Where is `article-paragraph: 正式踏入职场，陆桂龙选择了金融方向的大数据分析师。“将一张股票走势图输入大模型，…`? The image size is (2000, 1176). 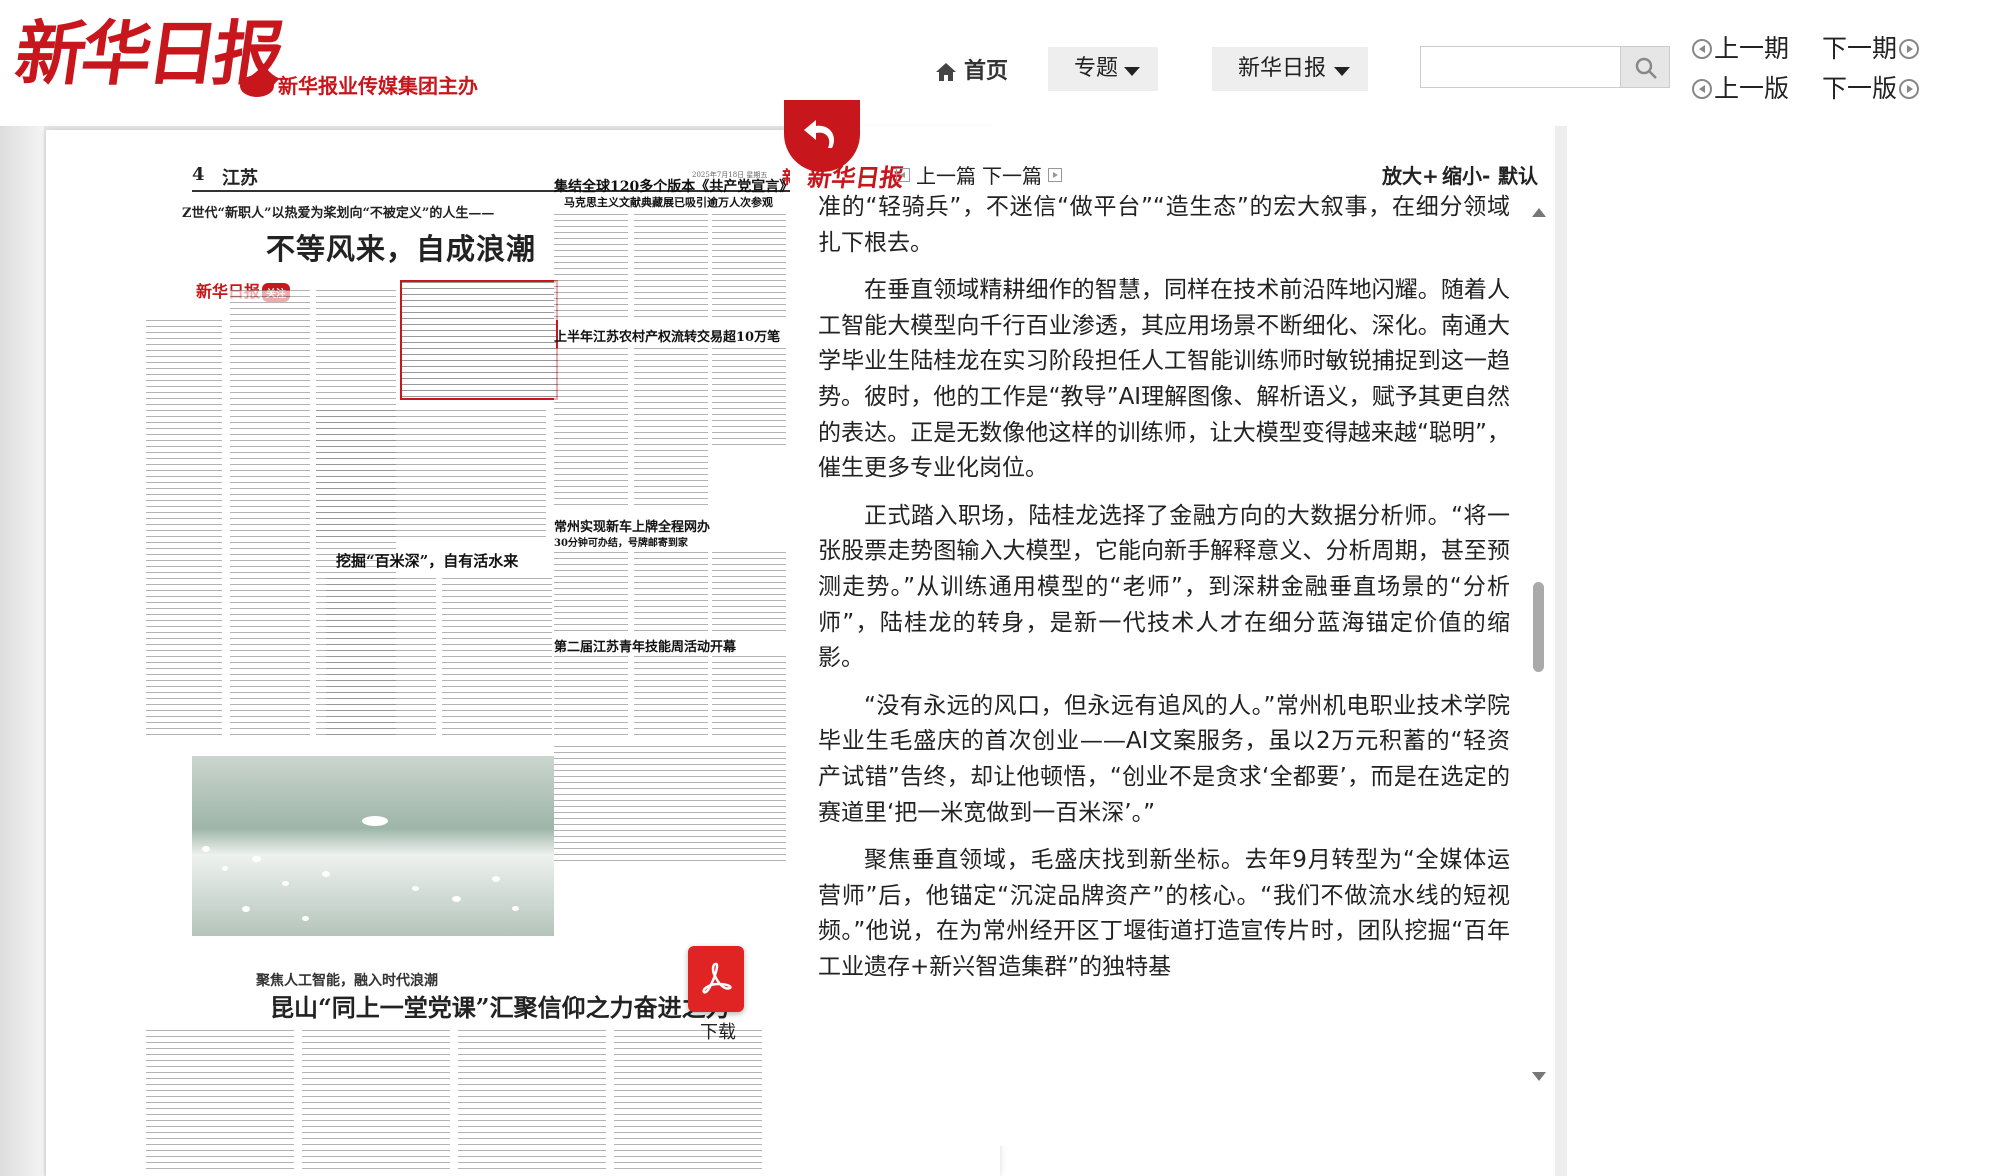 article-paragraph: 正式踏入职场，陆桂龙选择了金融方向的大数据分析师。“将一张股票走势图输入大模型，… is located at coordinates (1164, 587).